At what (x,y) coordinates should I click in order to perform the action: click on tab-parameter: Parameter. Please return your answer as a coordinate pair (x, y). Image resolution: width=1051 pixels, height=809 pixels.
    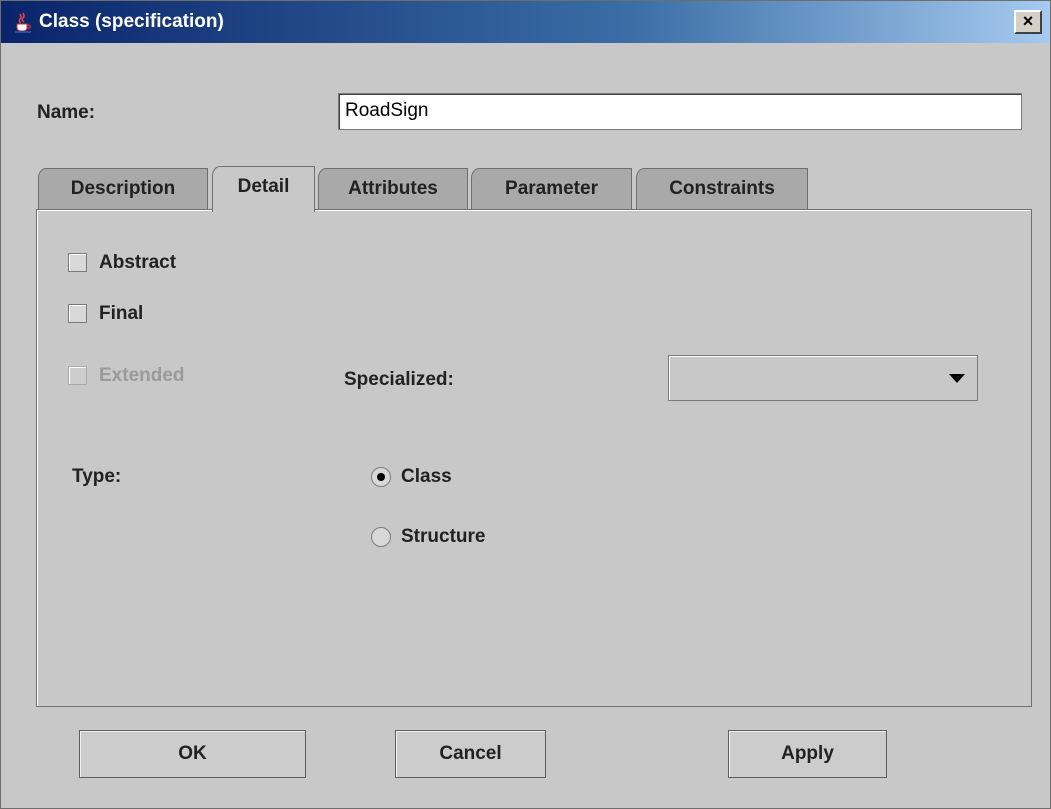
    Looking at the image, I should click on (551, 189).